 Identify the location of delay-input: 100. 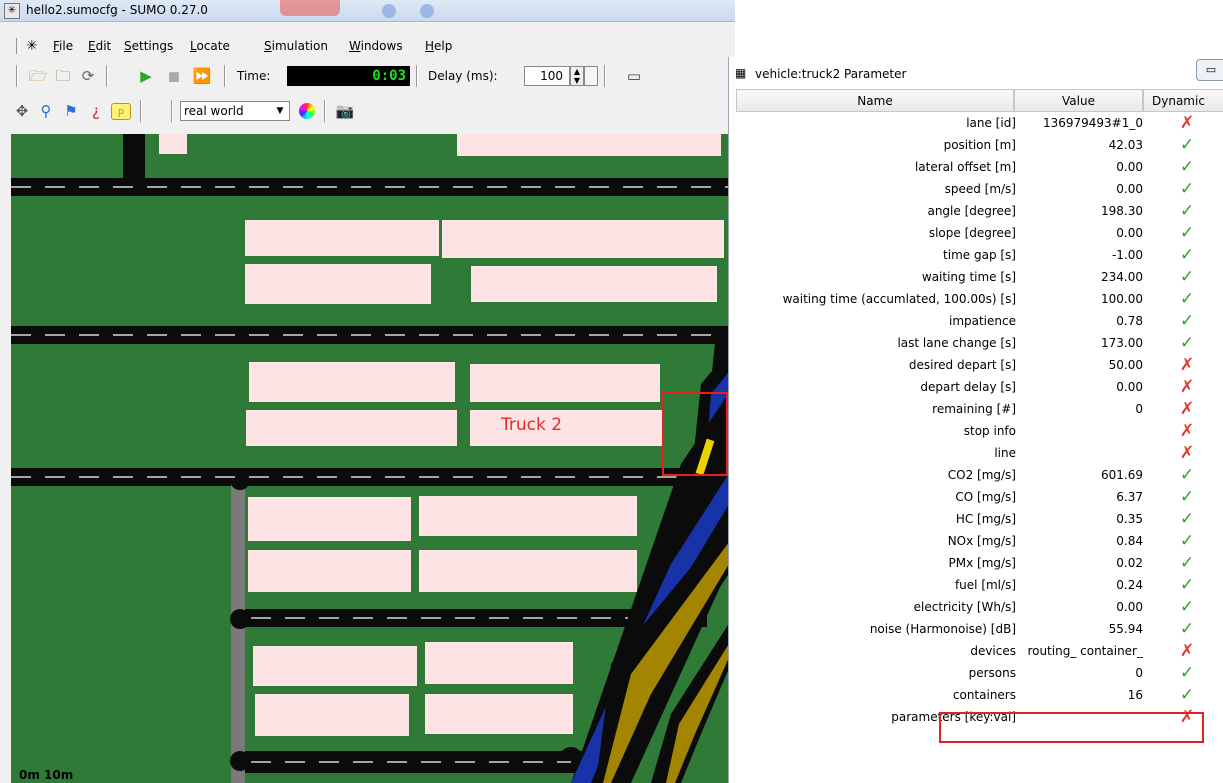
(547, 76).